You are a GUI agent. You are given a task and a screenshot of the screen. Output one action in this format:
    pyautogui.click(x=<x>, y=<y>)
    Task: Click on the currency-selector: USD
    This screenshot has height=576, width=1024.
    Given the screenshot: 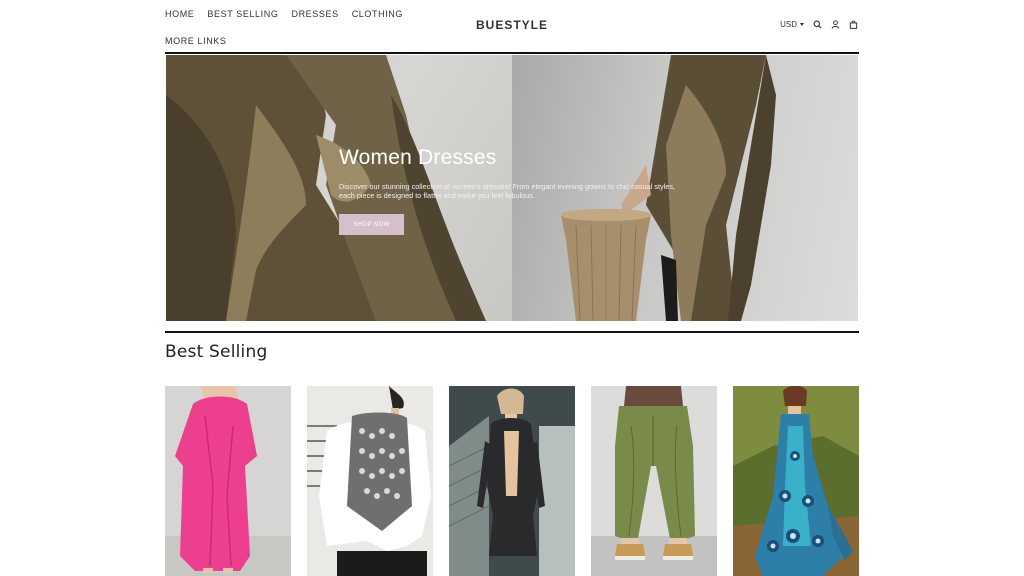 What is the action you would take?
    pyautogui.click(x=792, y=24)
    